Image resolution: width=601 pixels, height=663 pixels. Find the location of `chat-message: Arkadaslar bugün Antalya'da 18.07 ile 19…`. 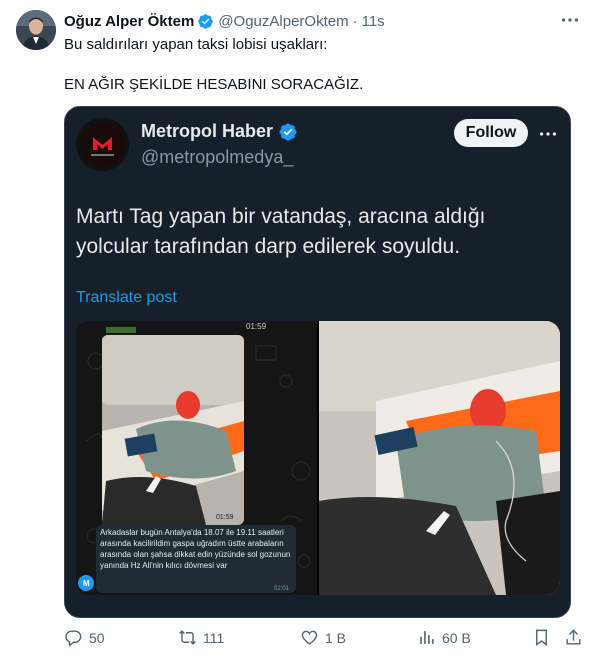

chat-message: Arkadaslar bugün Antalya'da 18.07 ile 19… is located at coordinates (195, 549).